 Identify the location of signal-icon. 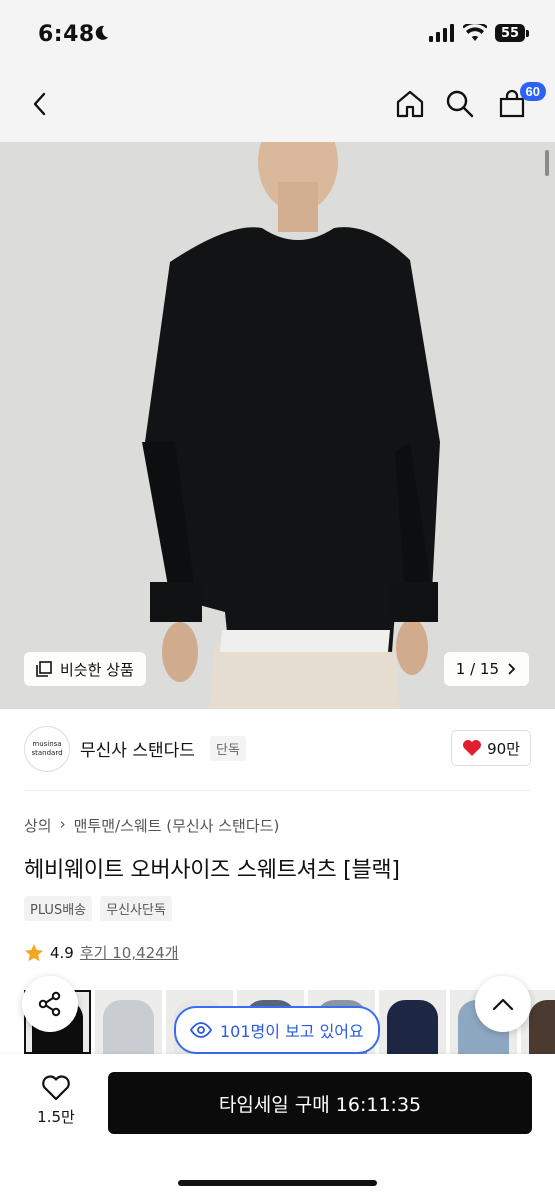
(441, 33).